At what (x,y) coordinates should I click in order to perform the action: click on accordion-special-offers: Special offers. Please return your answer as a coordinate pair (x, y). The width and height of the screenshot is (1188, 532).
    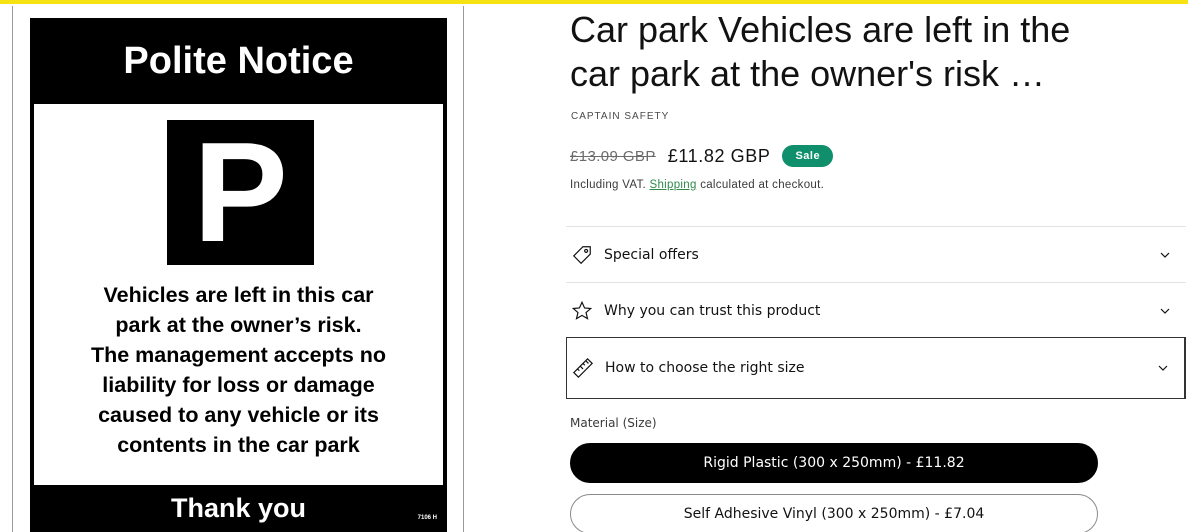
    Looking at the image, I should click on (876, 254).